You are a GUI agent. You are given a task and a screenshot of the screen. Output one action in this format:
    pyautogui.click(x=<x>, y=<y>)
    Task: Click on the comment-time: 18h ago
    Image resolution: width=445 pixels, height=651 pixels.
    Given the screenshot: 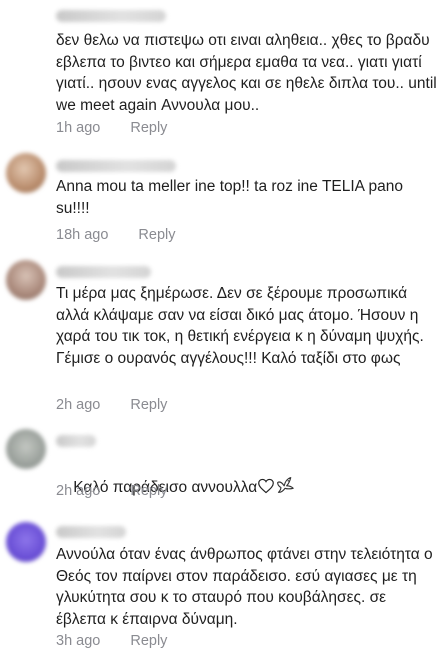 What is the action you would take?
    pyautogui.click(x=82, y=235)
    